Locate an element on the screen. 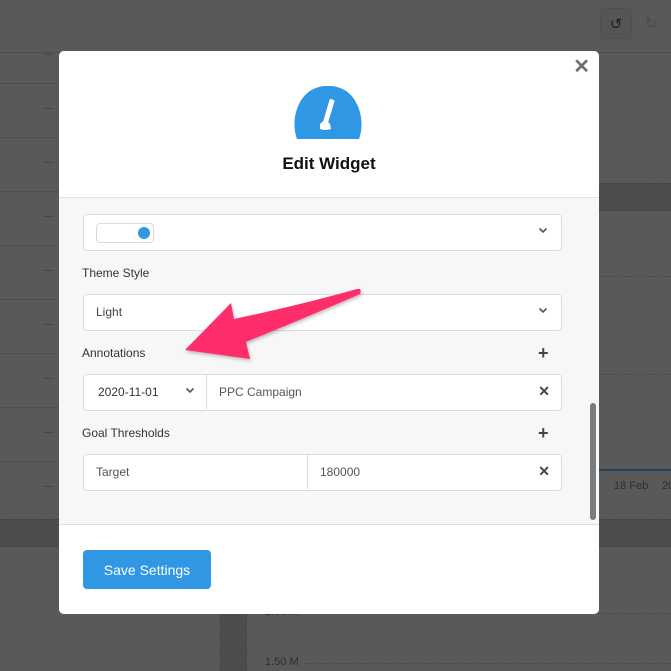 The height and width of the screenshot is (671, 671). goal-thresholds-label: Goal Thresholds is located at coordinates (126, 433).